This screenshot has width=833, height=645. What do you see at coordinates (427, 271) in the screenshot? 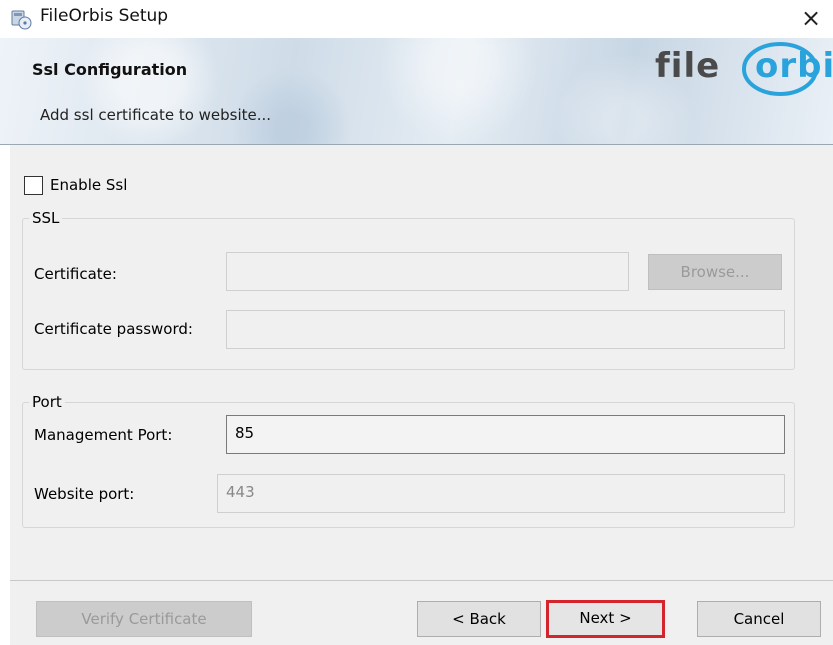
I see `certificate-field` at bounding box center [427, 271].